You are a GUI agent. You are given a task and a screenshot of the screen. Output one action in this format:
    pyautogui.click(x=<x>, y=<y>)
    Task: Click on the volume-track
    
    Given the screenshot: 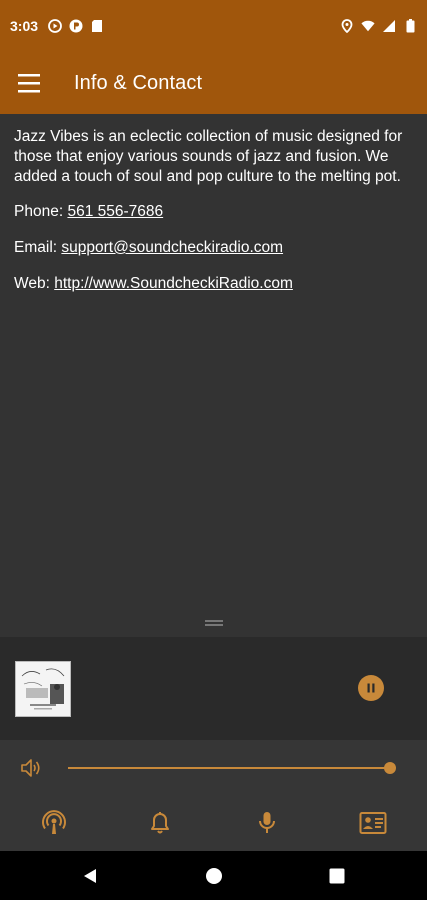 What is the action you would take?
    pyautogui.click(x=229, y=768)
    